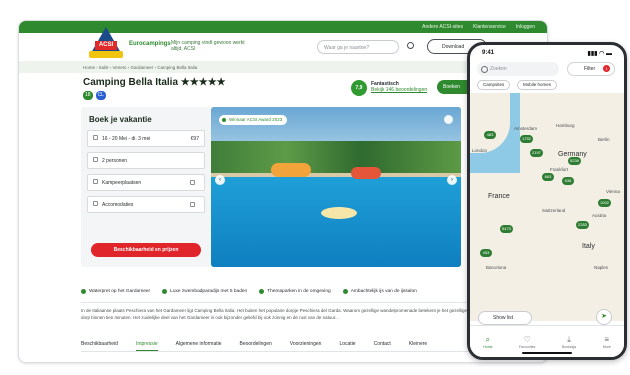  What do you see at coordinates (488, 53) in the screenshot?
I see `status-time: 9:41` at bounding box center [488, 53].